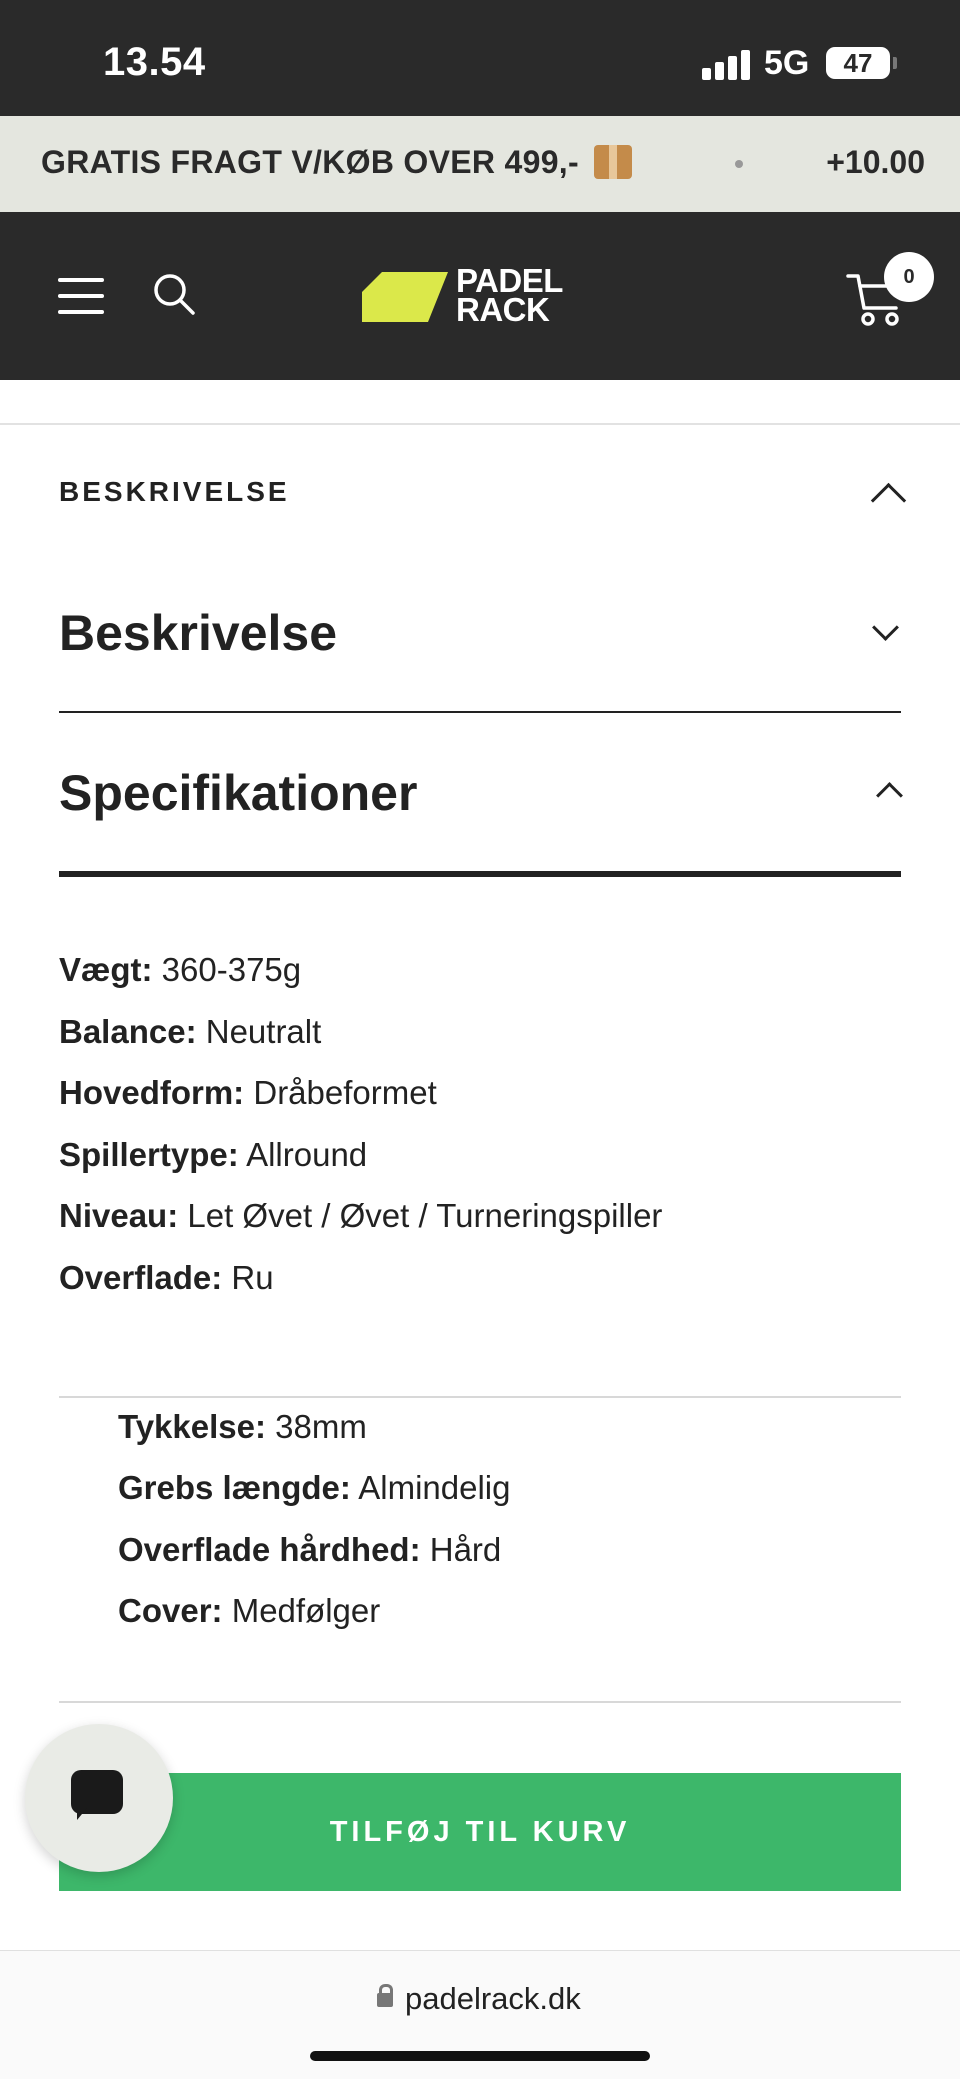  I want to click on announcement-text: GRATIS FRAGT V/KØB OVER 499,-, so click(310, 162).